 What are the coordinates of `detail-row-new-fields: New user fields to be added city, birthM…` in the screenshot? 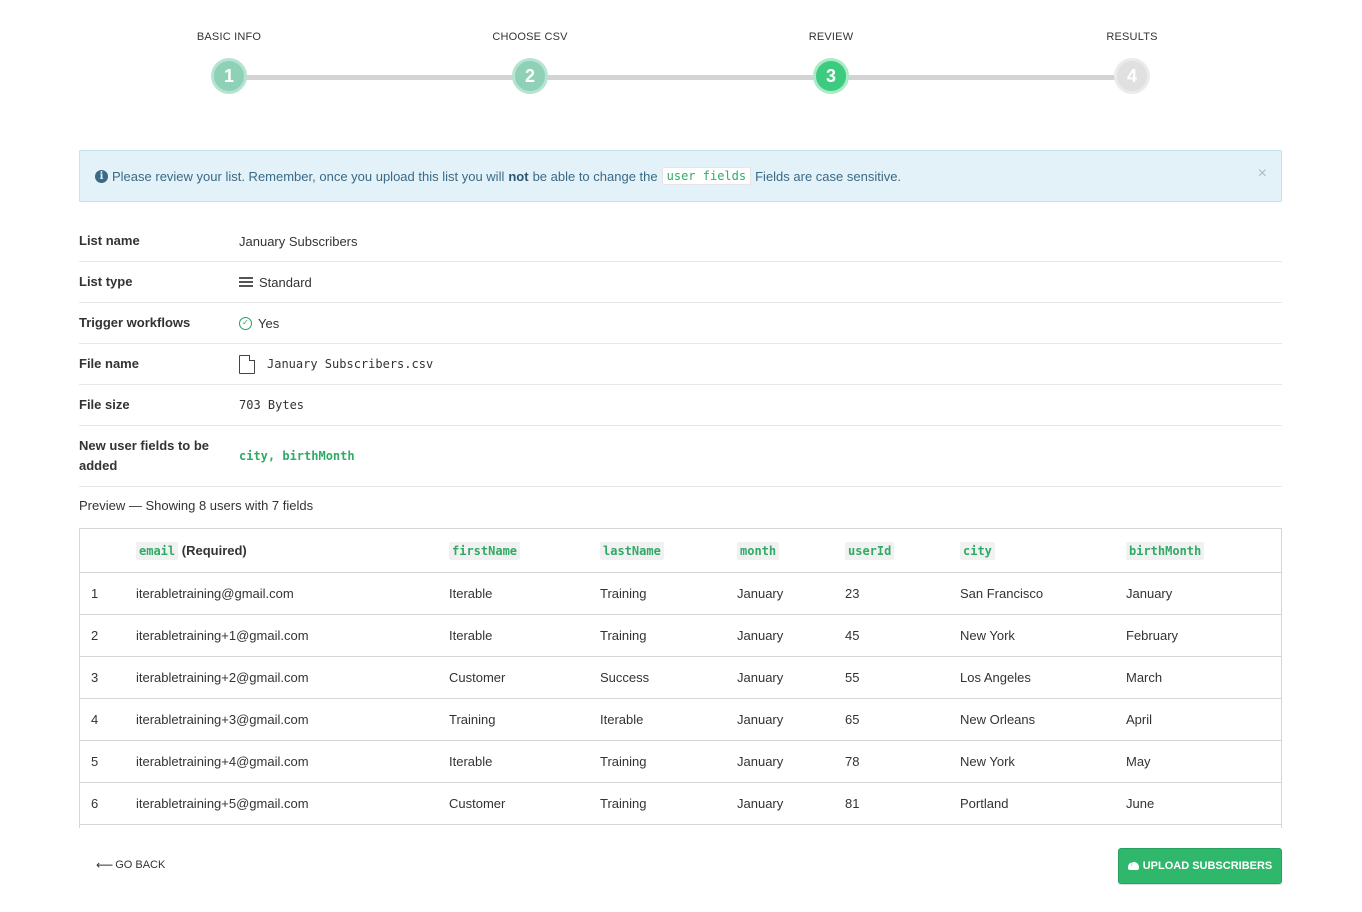 It's located at (680, 456).